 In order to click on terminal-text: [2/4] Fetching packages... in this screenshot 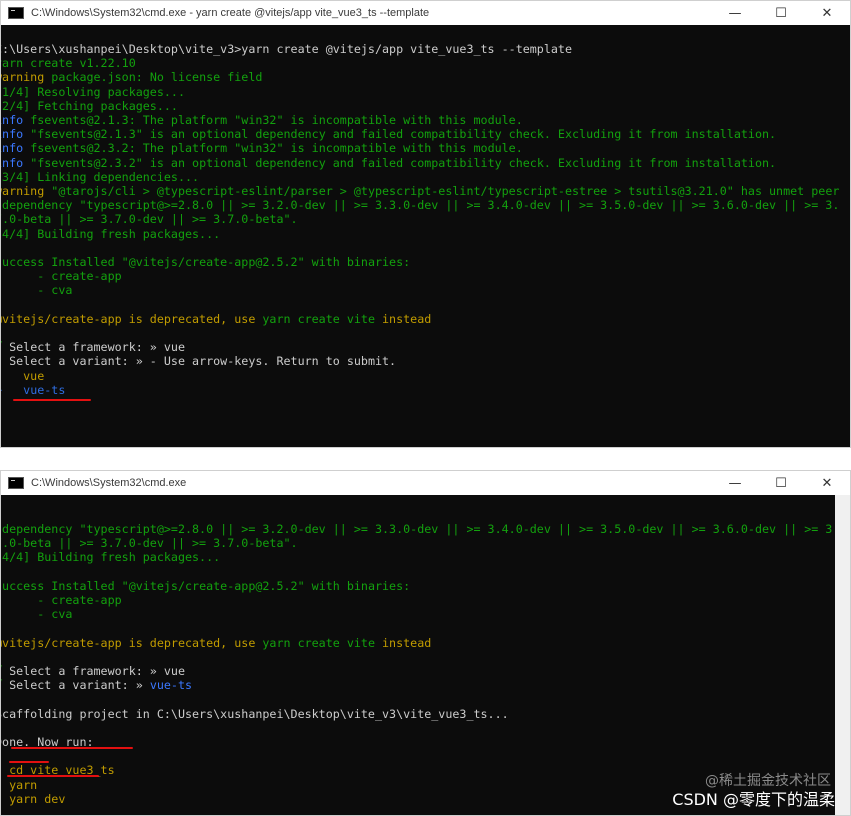, I will do `click(89, 105)`.